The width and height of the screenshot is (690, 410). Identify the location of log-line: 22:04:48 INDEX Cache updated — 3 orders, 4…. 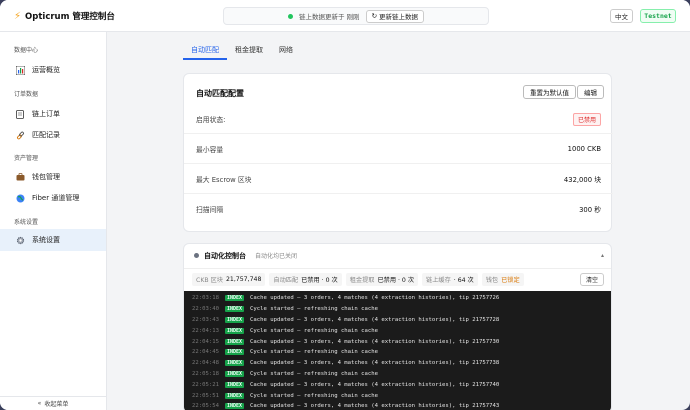
(397, 363).